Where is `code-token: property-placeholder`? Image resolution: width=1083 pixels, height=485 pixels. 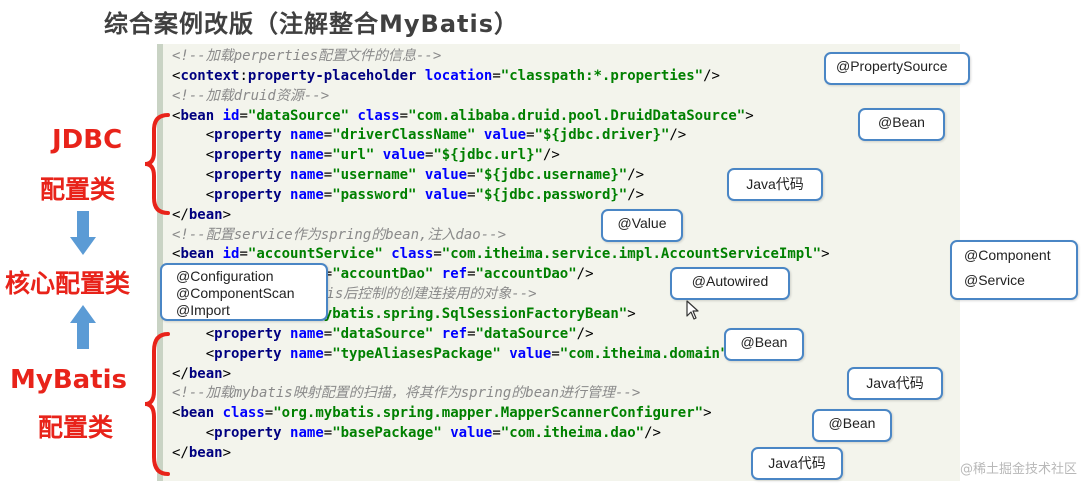
code-token: property-placeholder is located at coordinates (332, 75).